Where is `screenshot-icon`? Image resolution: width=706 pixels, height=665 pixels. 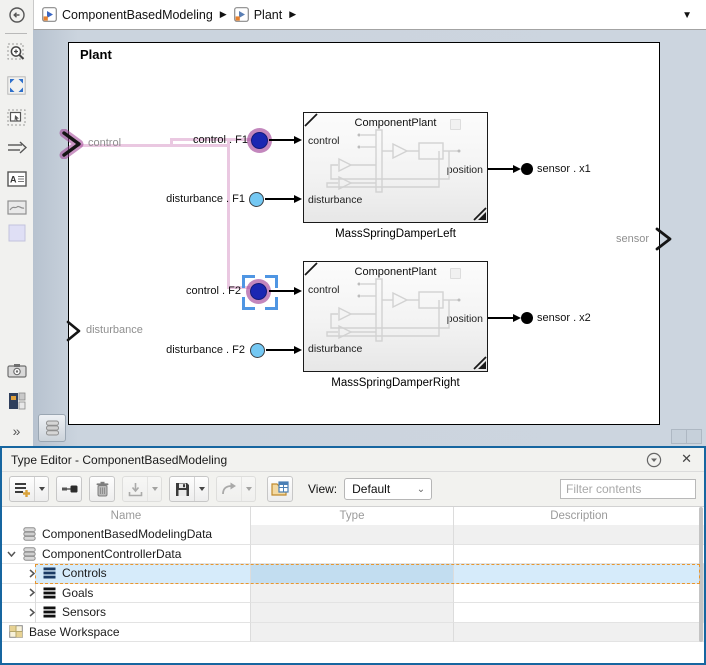 screenshot-icon is located at coordinates (16, 370).